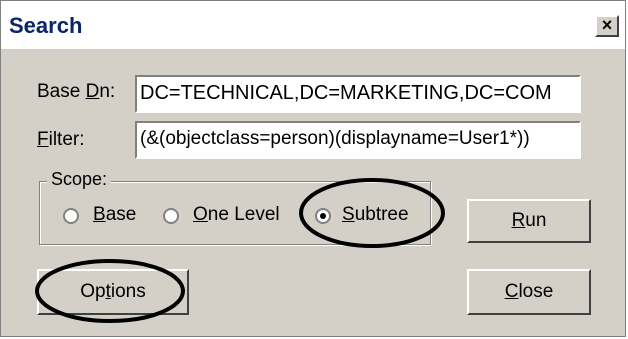 The image size is (628, 339). I want to click on options-highlight-ellipse, so click(110, 291).